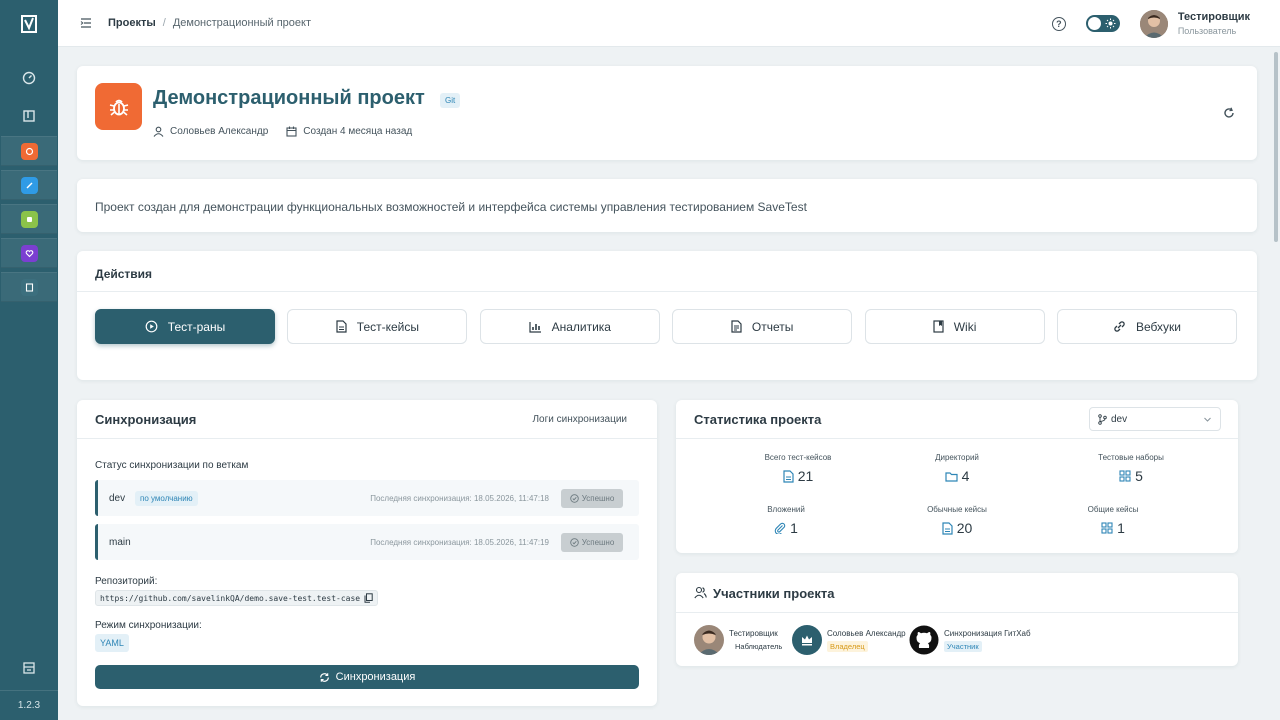 The height and width of the screenshot is (720, 1280). I want to click on webhooks-button: Вебхуки, so click(1146, 326).